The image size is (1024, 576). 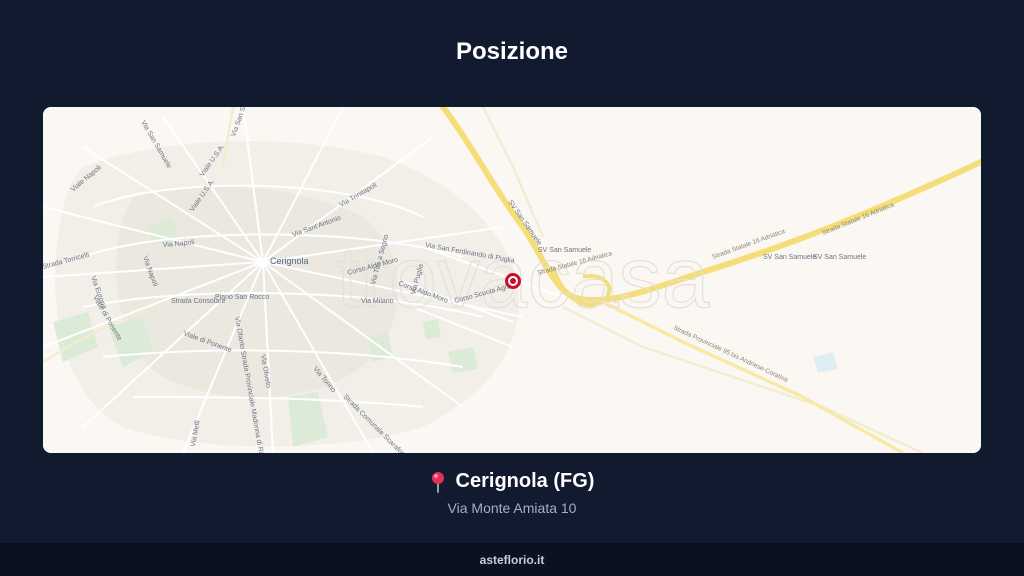 I want to click on page-title: Posizione, so click(x=512, y=51).